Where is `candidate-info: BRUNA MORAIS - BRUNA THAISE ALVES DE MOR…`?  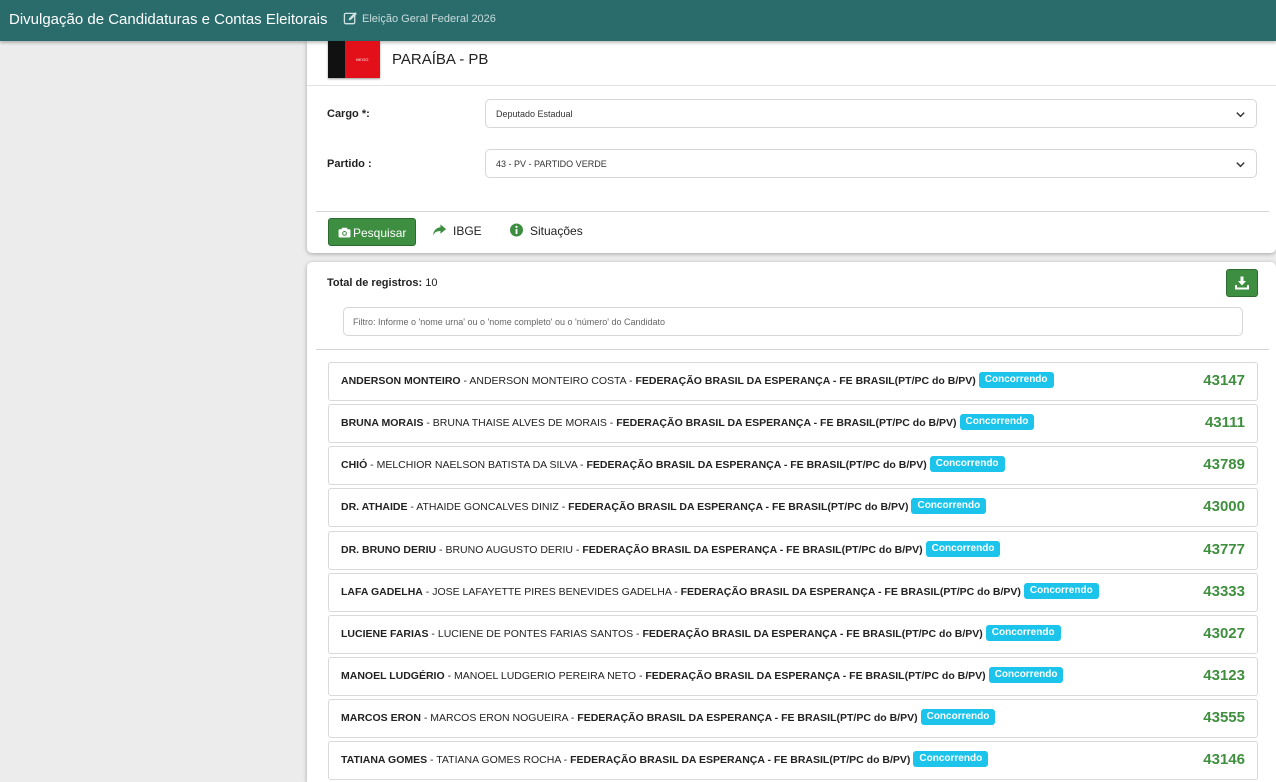
candidate-info: BRUNA MORAIS - BRUNA THAISE ALVES DE MOR… is located at coordinates (688, 423).